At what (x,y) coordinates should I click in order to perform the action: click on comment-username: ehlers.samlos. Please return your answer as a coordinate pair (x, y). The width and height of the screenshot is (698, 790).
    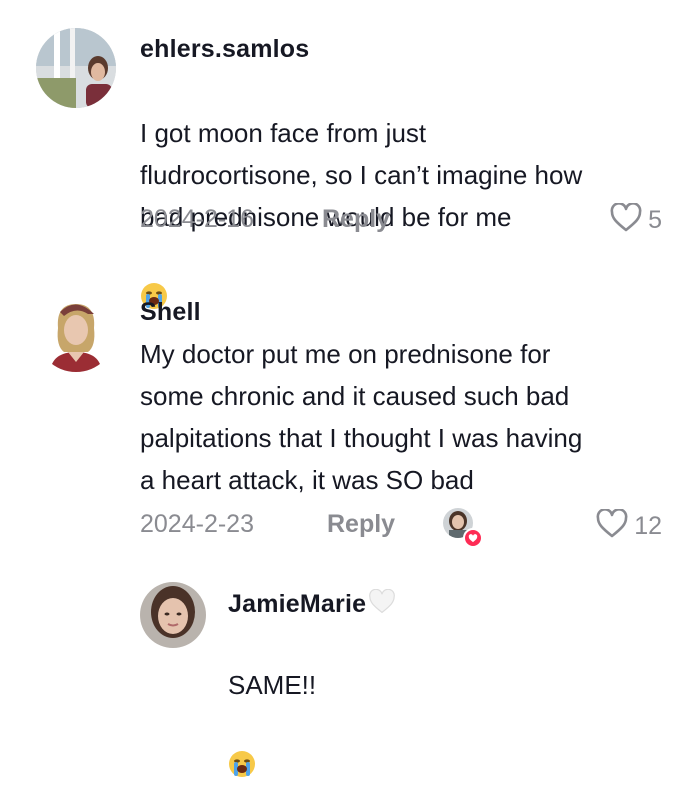
    Looking at the image, I should click on (224, 49).